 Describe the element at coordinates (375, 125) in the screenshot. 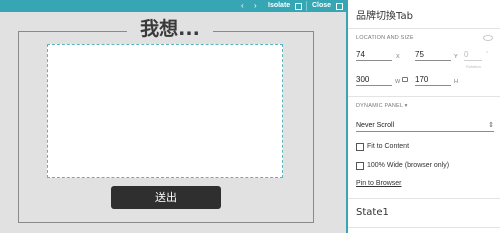

I see `scroll-select-value: Never Scroll` at that location.